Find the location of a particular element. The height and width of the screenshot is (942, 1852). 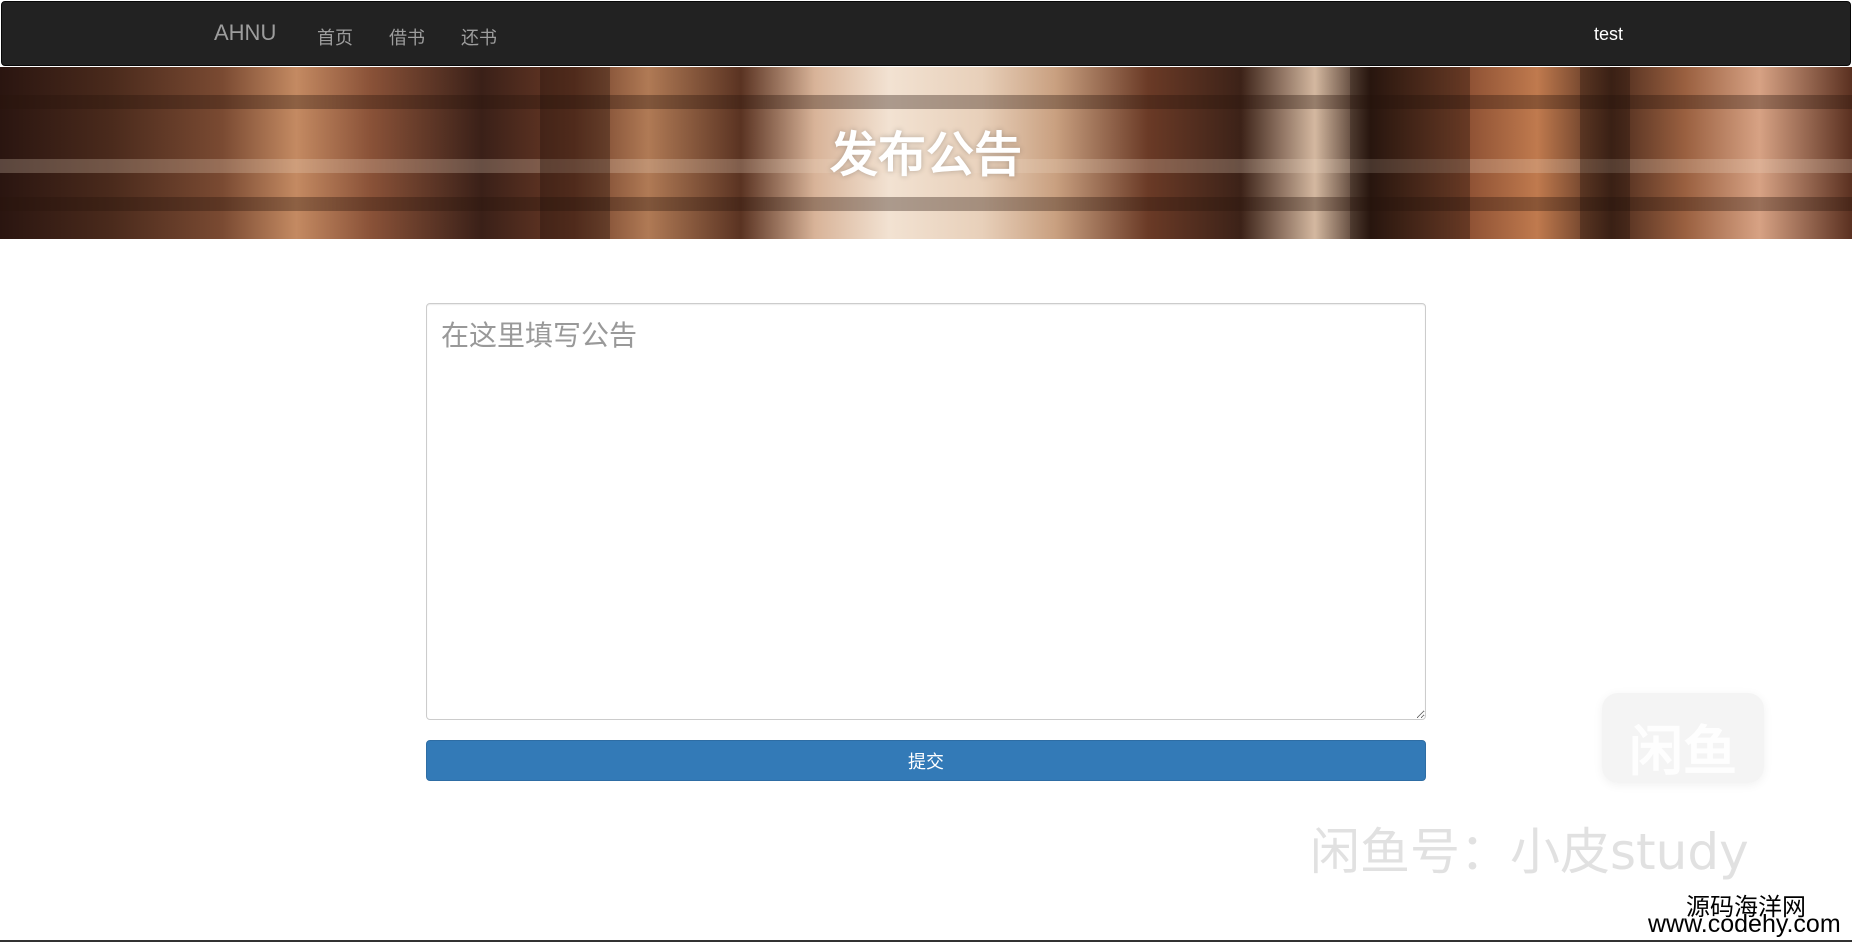

nav-link-return: 还书 is located at coordinates (479, 37).